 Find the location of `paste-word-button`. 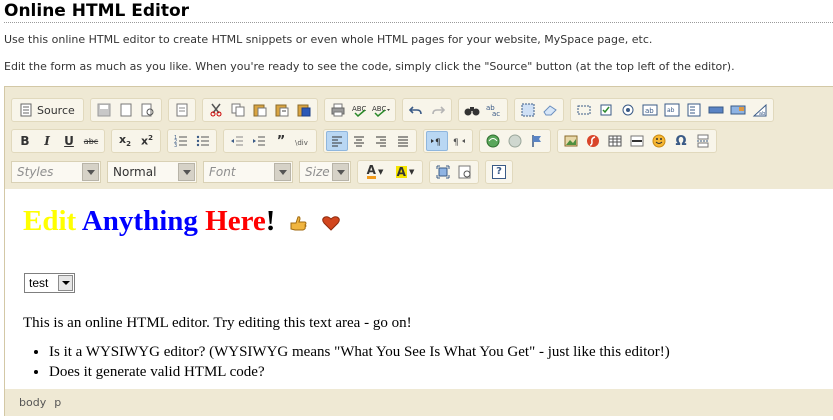

paste-word-button is located at coordinates (304, 110).